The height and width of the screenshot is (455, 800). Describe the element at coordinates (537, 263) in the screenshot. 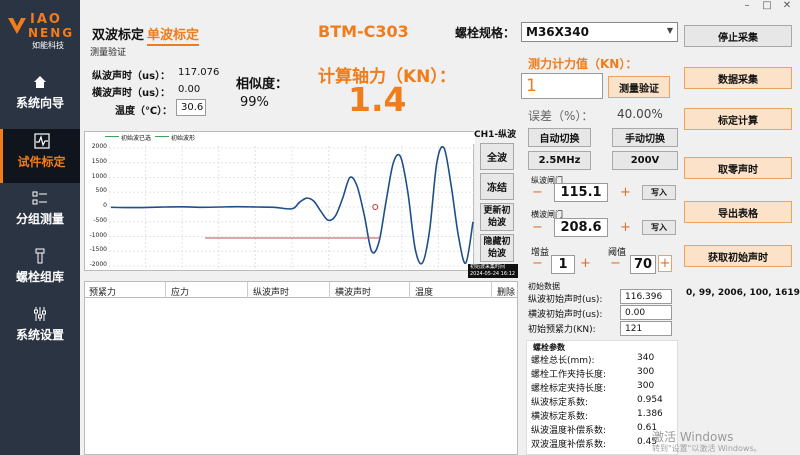

I see `gain-minus: −` at that location.